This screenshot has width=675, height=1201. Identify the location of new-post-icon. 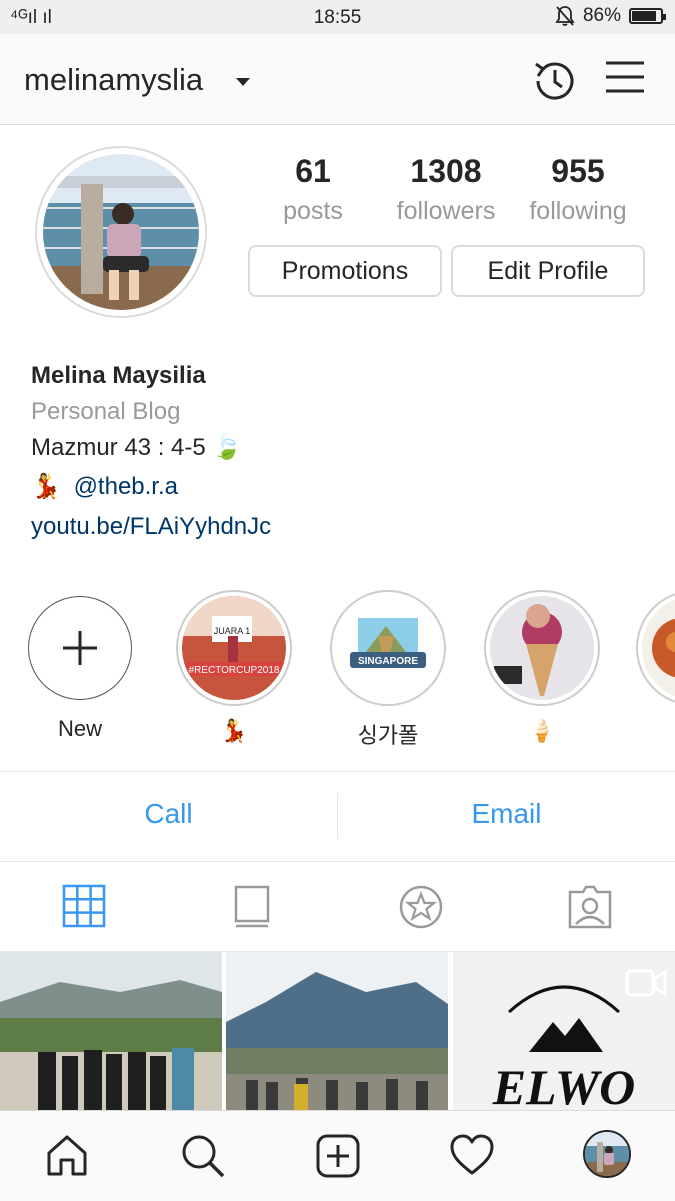
(338, 1156).